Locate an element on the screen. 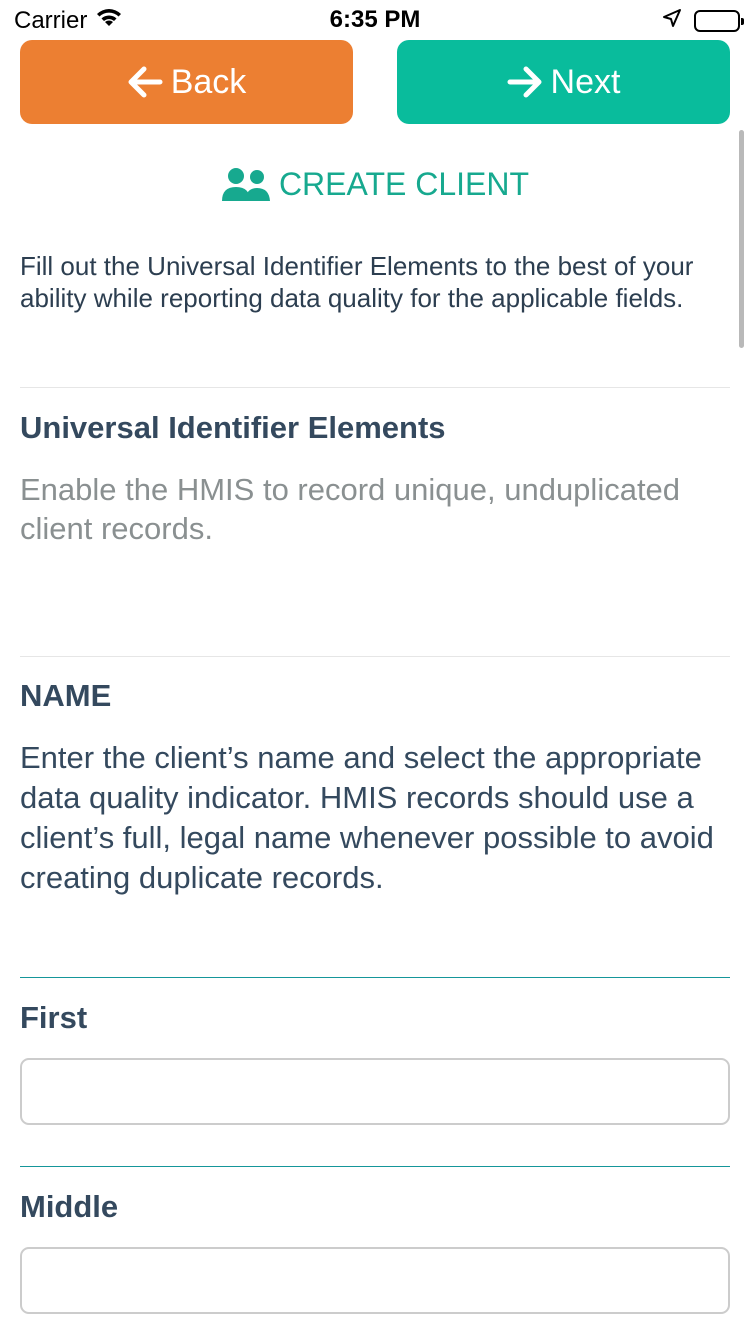 This screenshot has height=1334, width=750. arrow-left-icon is located at coordinates (145, 82).